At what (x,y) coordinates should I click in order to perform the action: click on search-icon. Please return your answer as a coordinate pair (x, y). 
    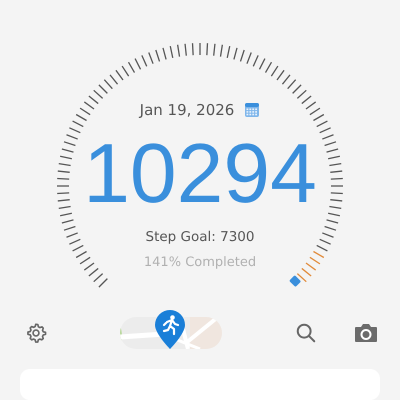
    Looking at the image, I should click on (306, 333).